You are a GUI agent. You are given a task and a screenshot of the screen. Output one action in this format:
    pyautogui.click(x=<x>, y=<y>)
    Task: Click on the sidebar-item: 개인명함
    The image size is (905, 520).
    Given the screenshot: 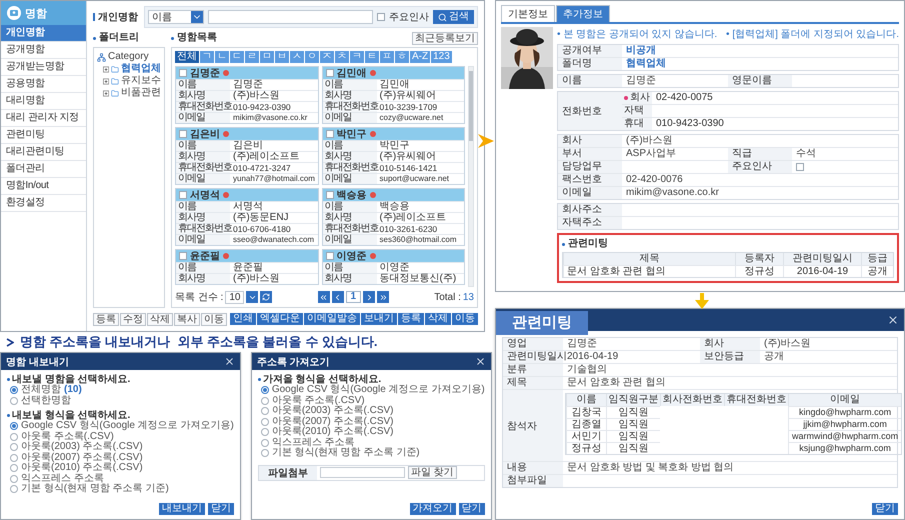 What is the action you would take?
    pyautogui.click(x=43, y=33)
    